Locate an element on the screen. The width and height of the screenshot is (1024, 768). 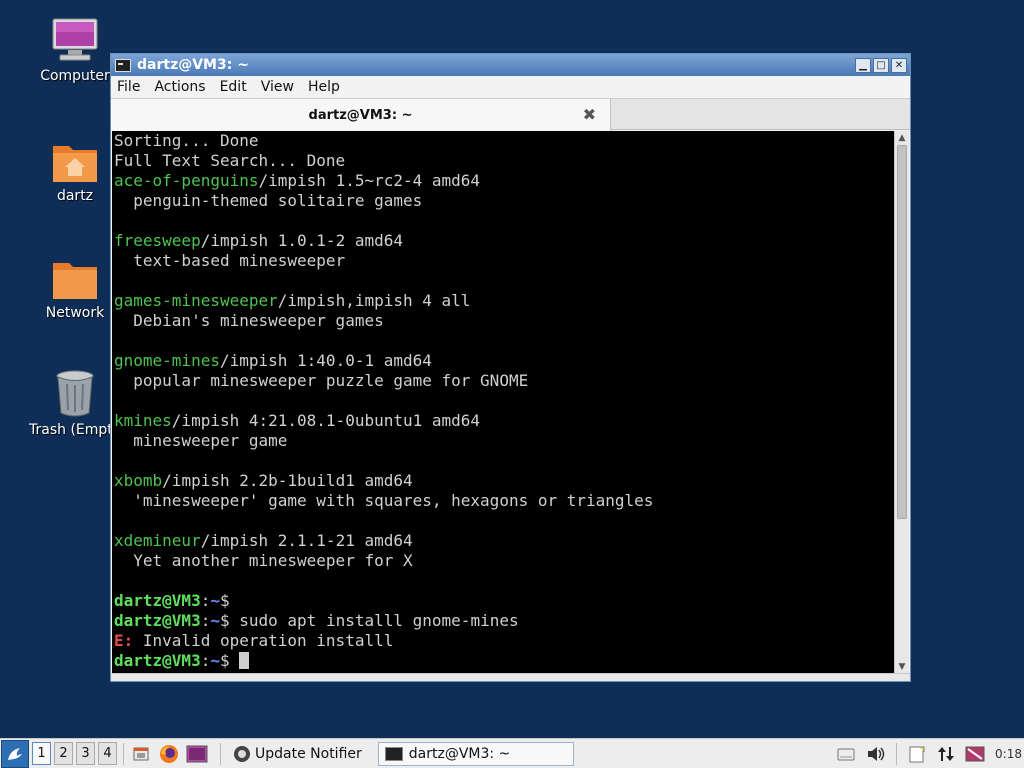
terminal-line: xdemineur/impish 2.1.1-21 amd64 is located at coordinates (504, 541).